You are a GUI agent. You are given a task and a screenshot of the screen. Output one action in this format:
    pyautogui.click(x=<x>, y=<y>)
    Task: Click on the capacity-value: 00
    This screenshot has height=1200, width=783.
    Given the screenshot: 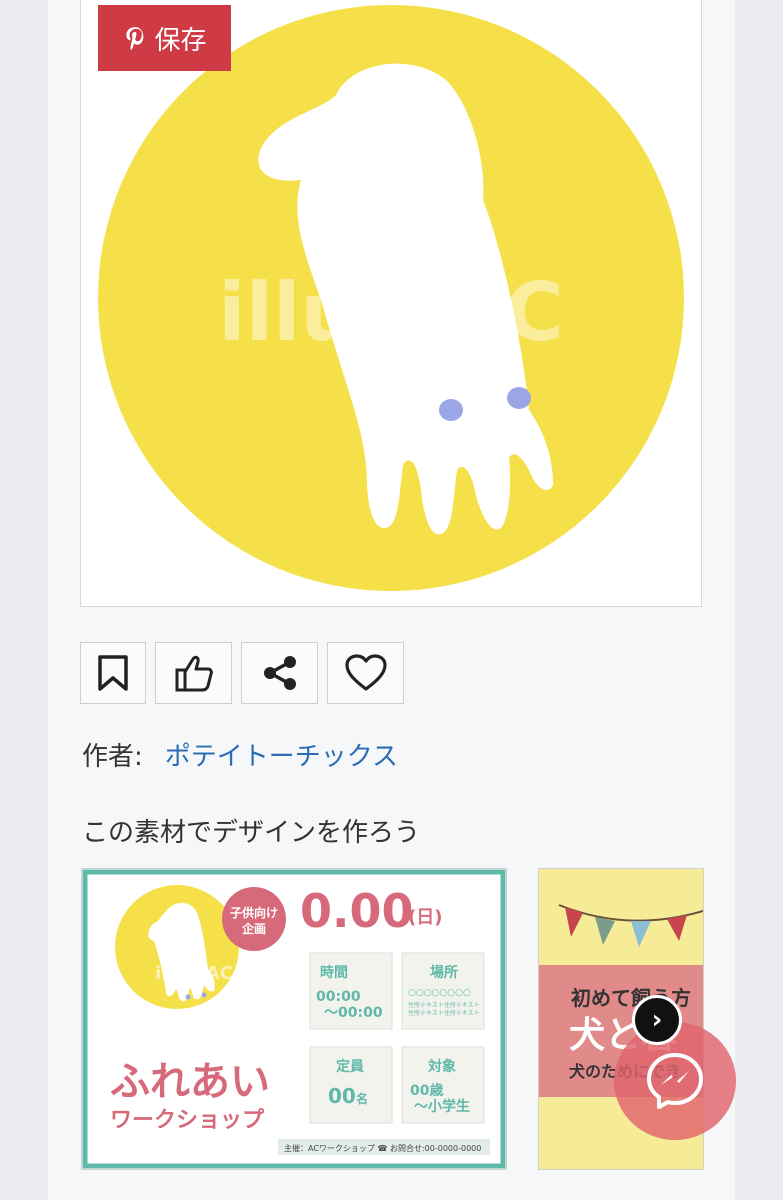 What is the action you would take?
    pyautogui.click(x=342, y=1096)
    